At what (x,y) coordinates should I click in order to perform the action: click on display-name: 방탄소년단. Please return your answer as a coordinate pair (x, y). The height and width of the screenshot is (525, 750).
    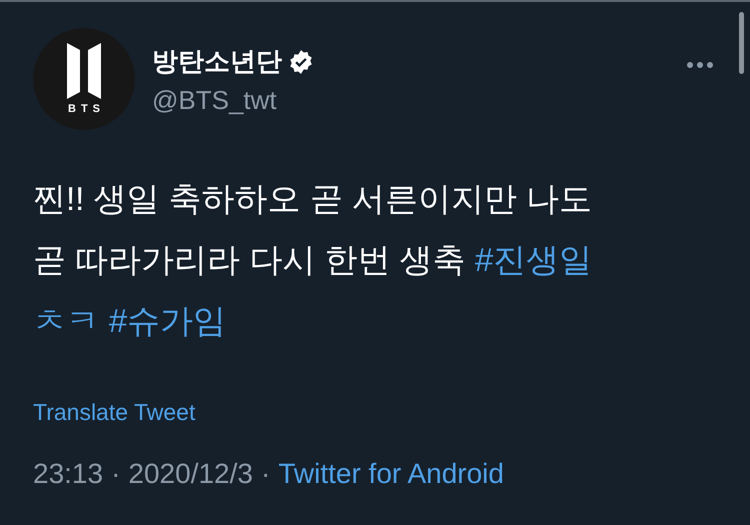
    Looking at the image, I should click on (217, 61).